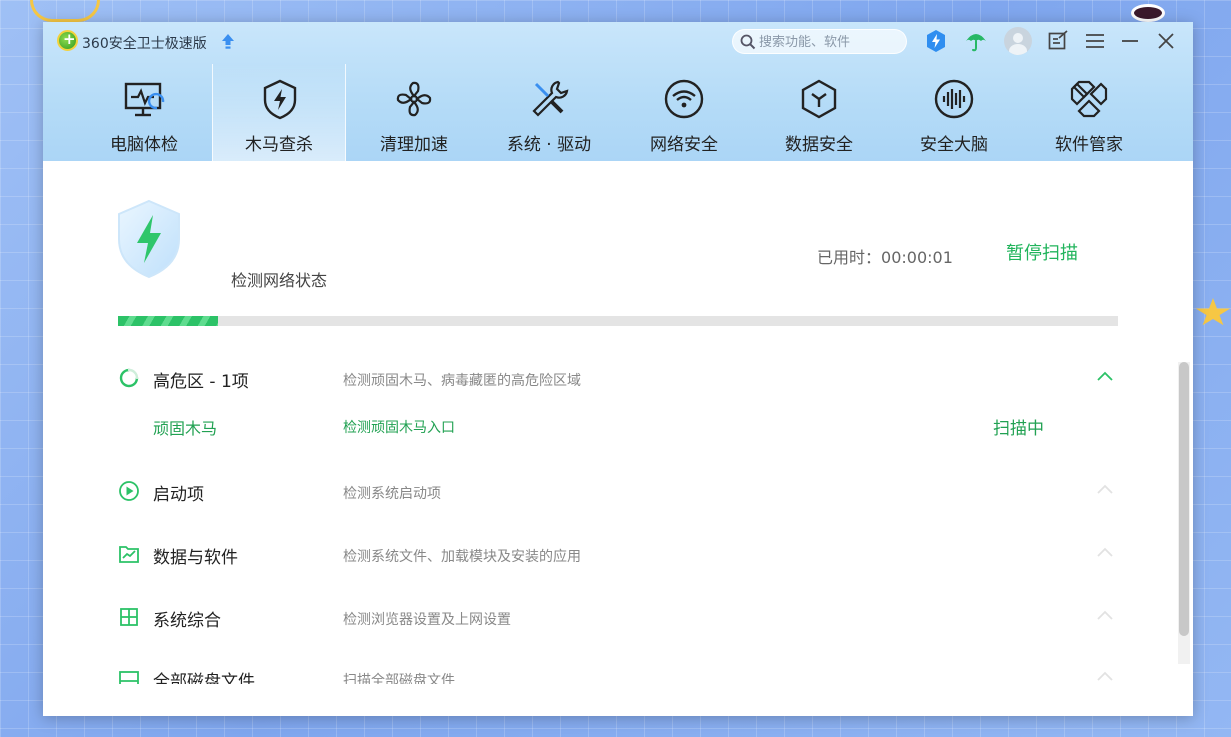  I want to click on shield-lightning-icon, so click(149, 239).